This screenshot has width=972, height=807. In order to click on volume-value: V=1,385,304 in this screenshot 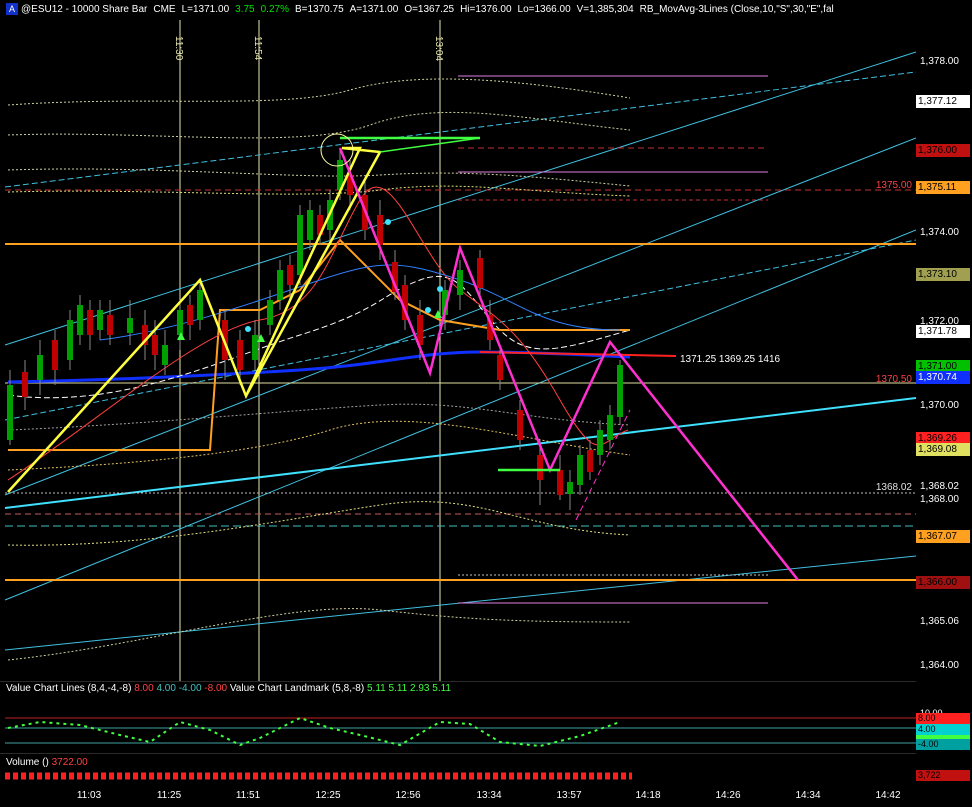, I will do `click(605, 9)`.